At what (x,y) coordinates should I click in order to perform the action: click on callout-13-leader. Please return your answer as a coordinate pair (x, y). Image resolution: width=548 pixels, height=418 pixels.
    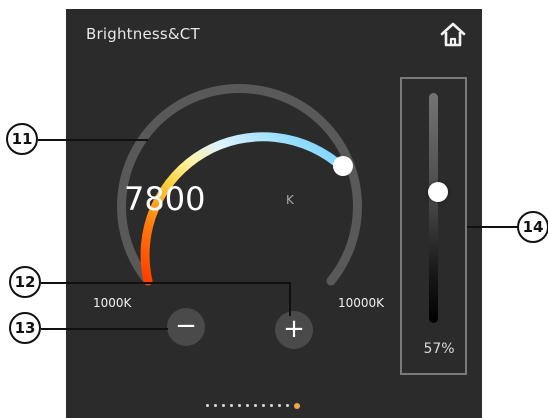
    Looking at the image, I should click on (104, 329).